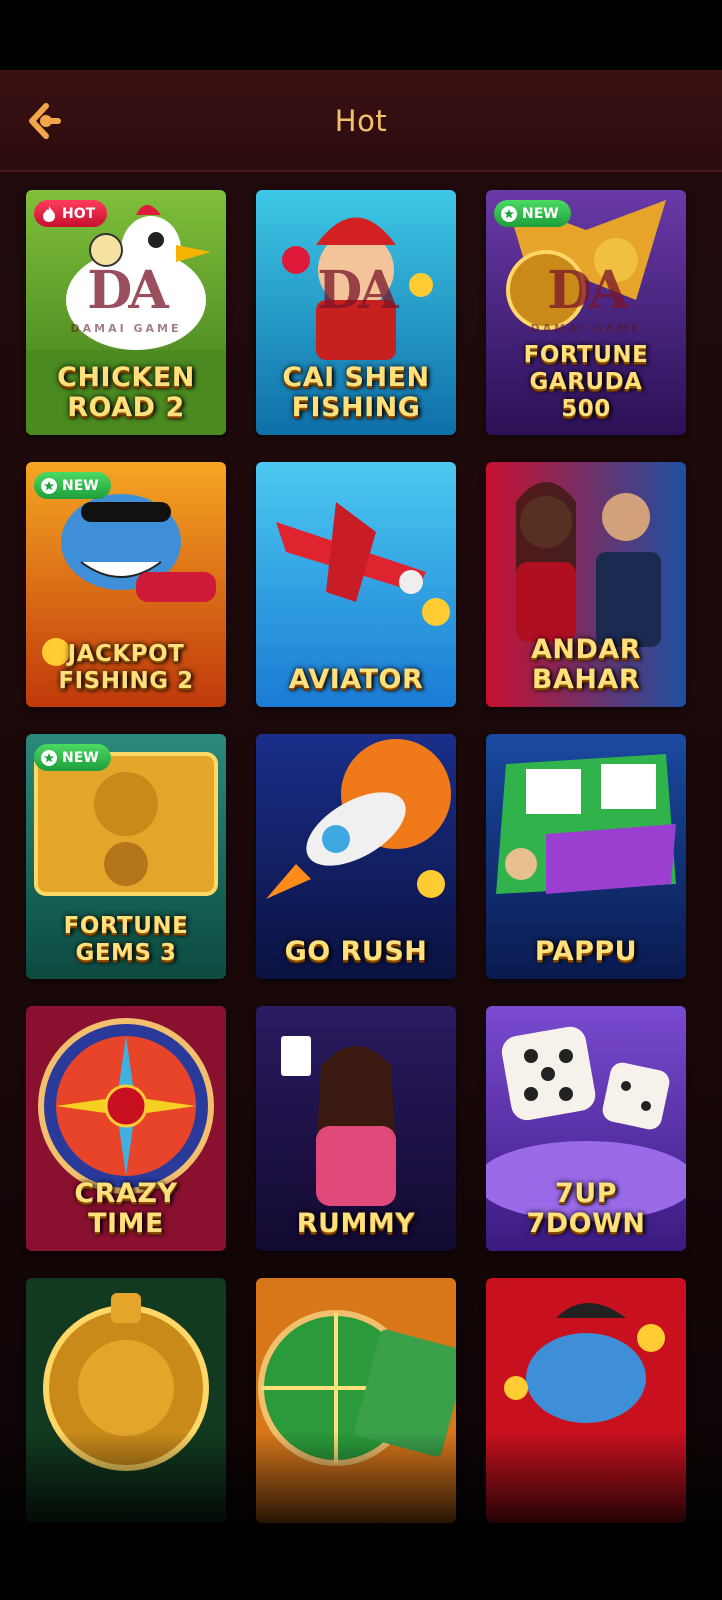 This screenshot has height=1600, width=722. Describe the element at coordinates (126, 392) in the screenshot. I see `game-title: CHICKEN ROAD 2` at that location.